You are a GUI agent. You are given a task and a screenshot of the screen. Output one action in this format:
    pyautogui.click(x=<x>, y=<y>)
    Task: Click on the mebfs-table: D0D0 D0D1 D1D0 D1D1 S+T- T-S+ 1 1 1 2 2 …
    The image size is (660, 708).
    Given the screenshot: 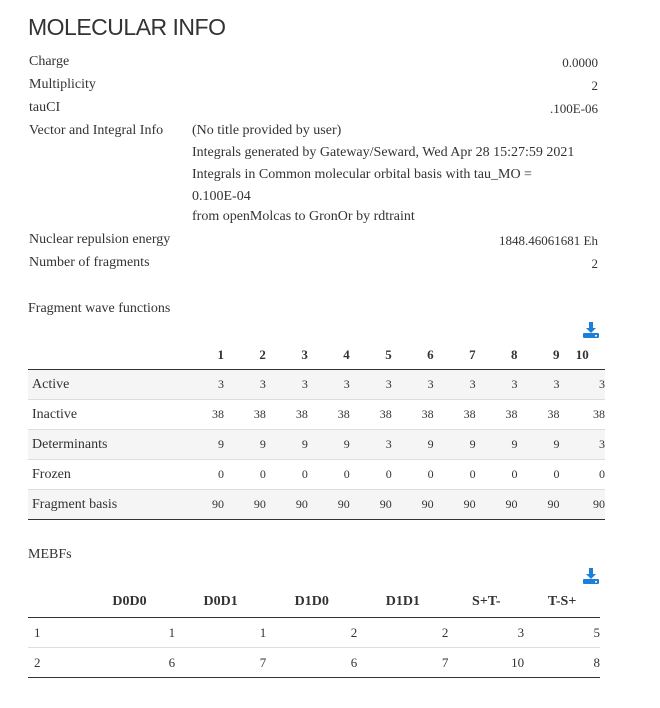 What is the action you would take?
    pyautogui.click(x=314, y=632)
    